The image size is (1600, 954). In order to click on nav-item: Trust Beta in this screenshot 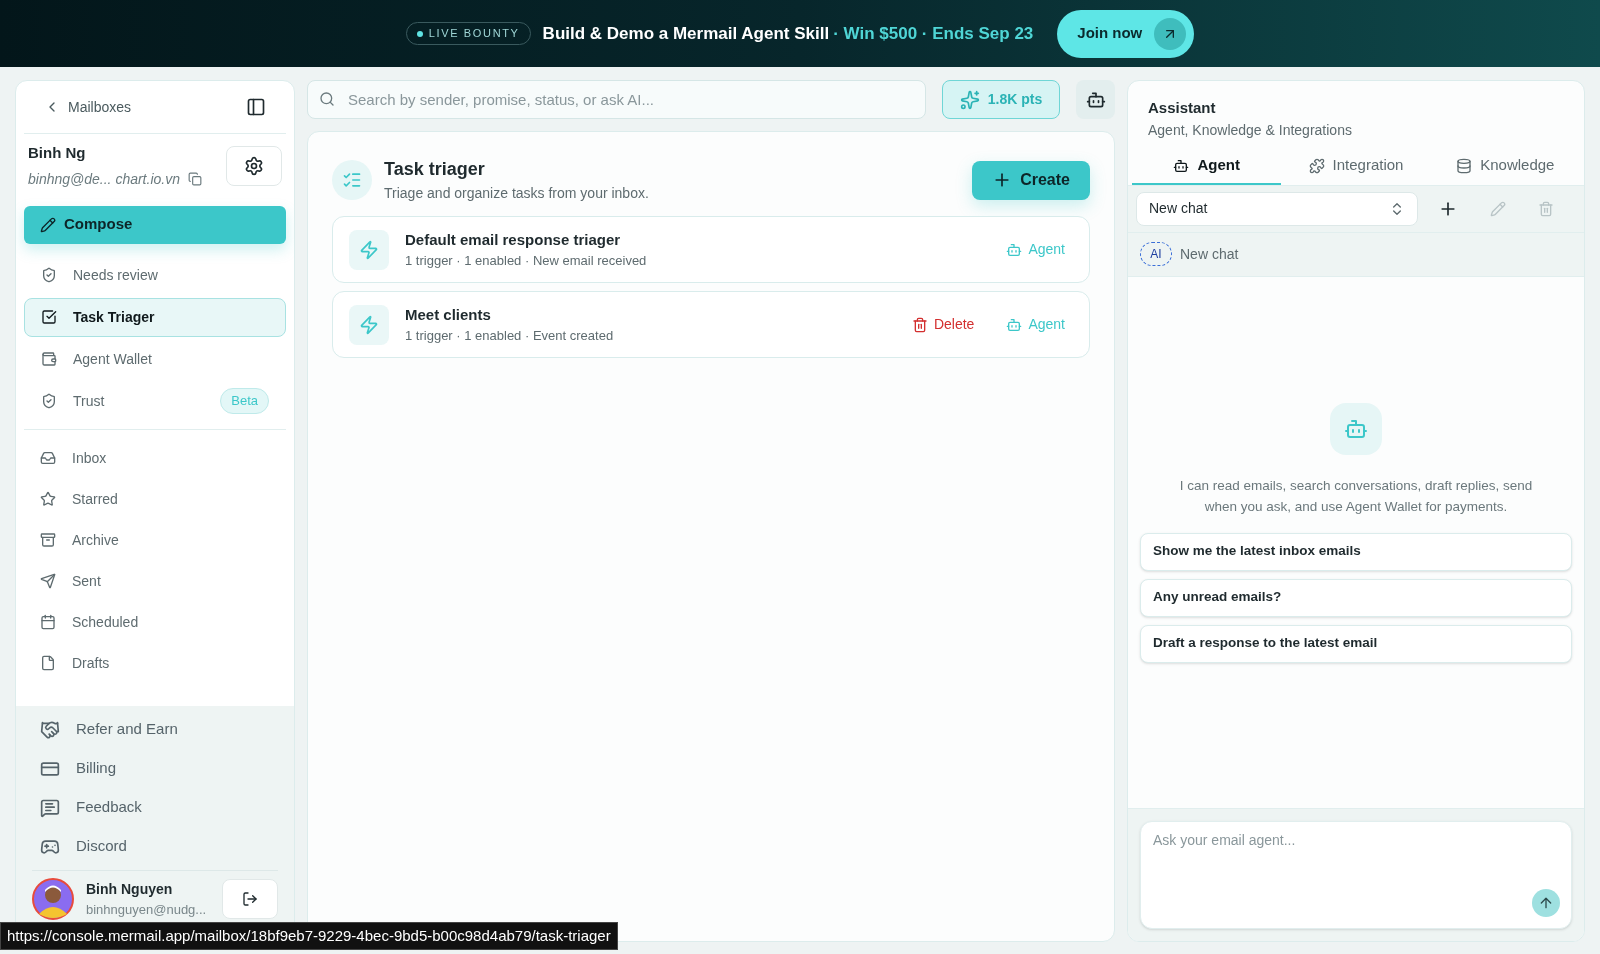, I will do `click(155, 401)`.